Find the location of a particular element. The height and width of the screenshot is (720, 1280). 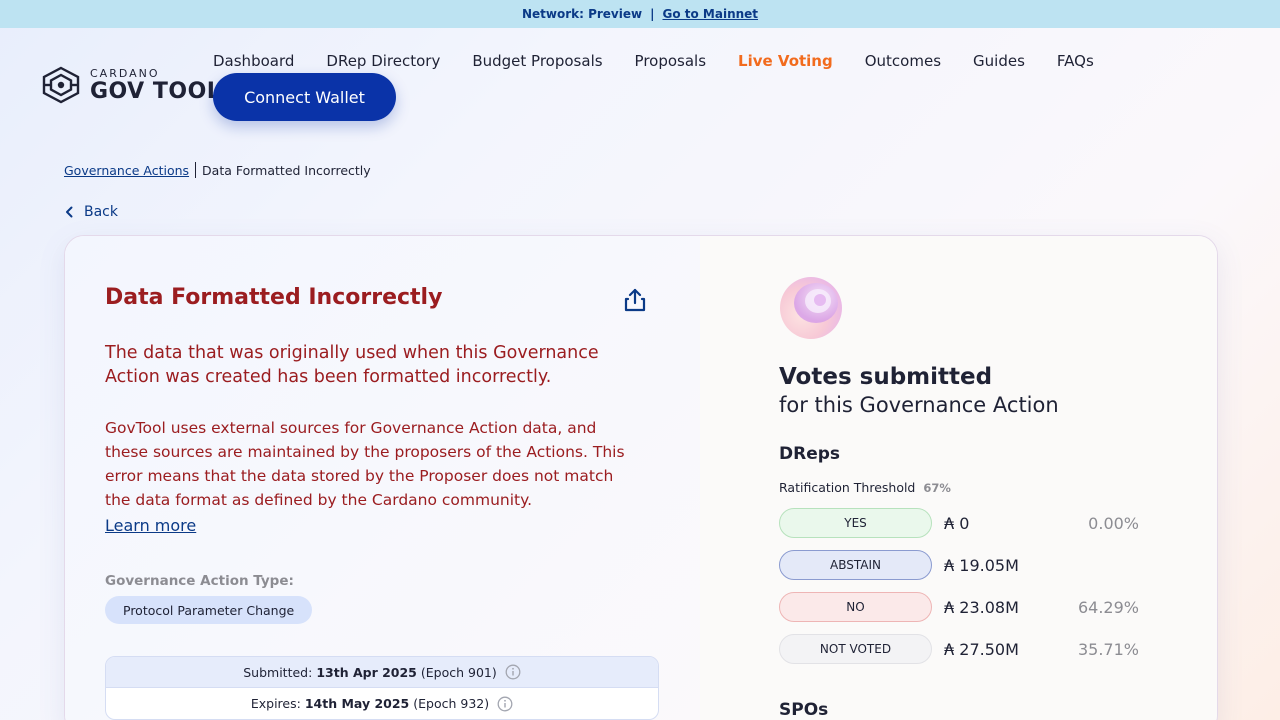

submitted-row: Submitted: 13th Apr 2025 (Epoch 901) is located at coordinates (382, 672).